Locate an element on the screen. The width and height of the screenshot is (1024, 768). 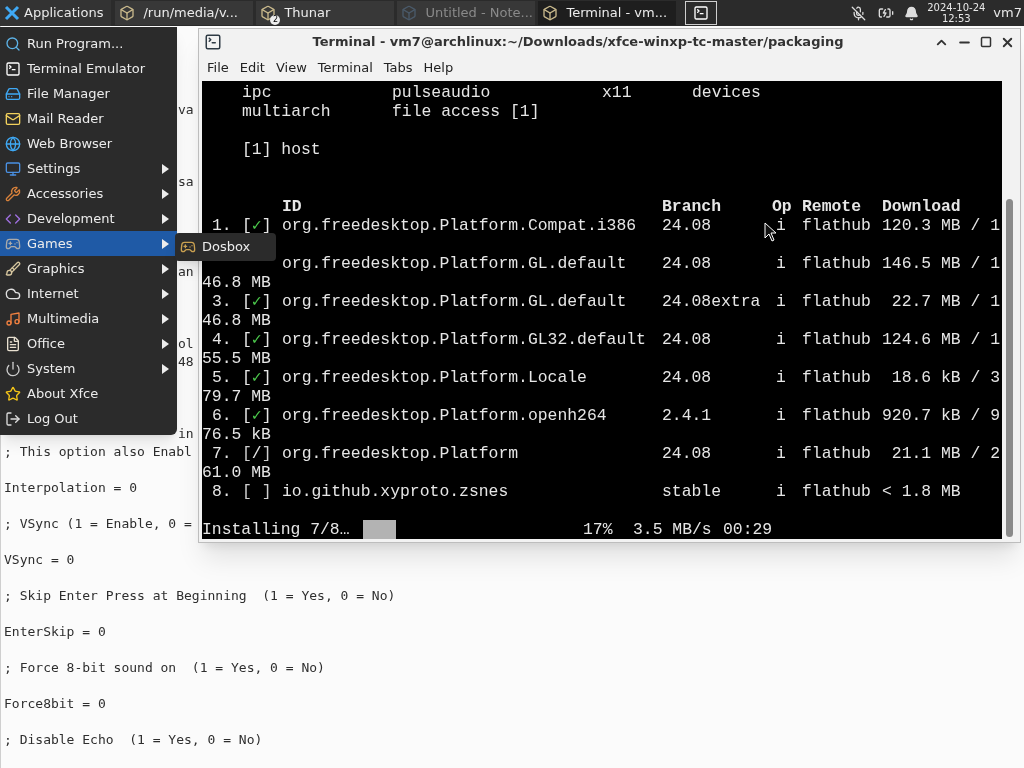
notification-bell-icon is located at coordinates (912, 13).